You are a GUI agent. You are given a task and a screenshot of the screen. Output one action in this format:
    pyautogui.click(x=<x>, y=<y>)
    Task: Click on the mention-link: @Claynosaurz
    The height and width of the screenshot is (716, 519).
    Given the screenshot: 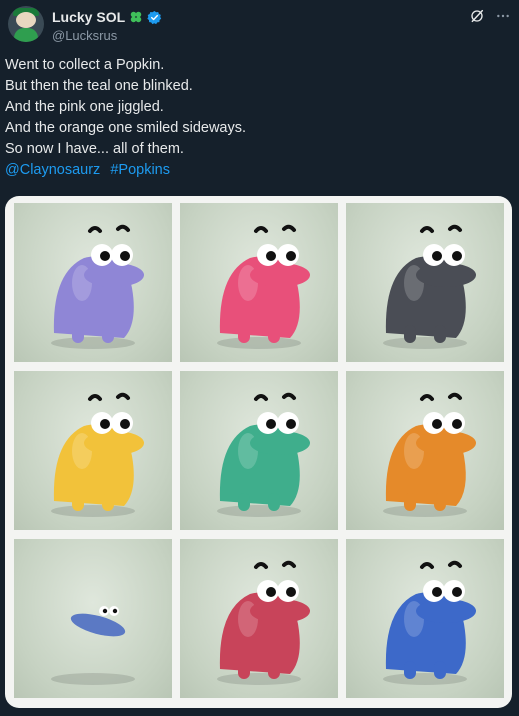 What is the action you would take?
    pyautogui.click(x=52, y=170)
    